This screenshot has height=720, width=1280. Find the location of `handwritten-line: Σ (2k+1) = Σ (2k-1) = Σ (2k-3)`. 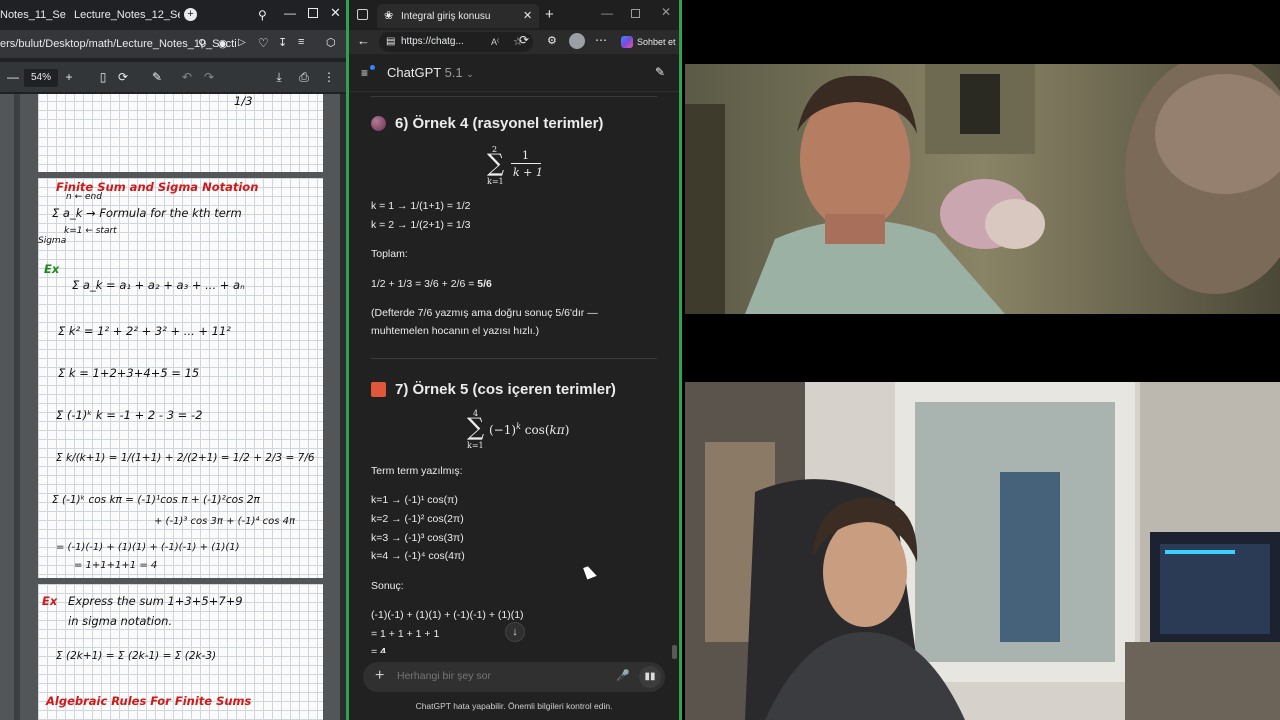

handwritten-line: Σ (2k+1) = Σ (2k-1) = Σ (2k-3) is located at coordinates (136, 656).